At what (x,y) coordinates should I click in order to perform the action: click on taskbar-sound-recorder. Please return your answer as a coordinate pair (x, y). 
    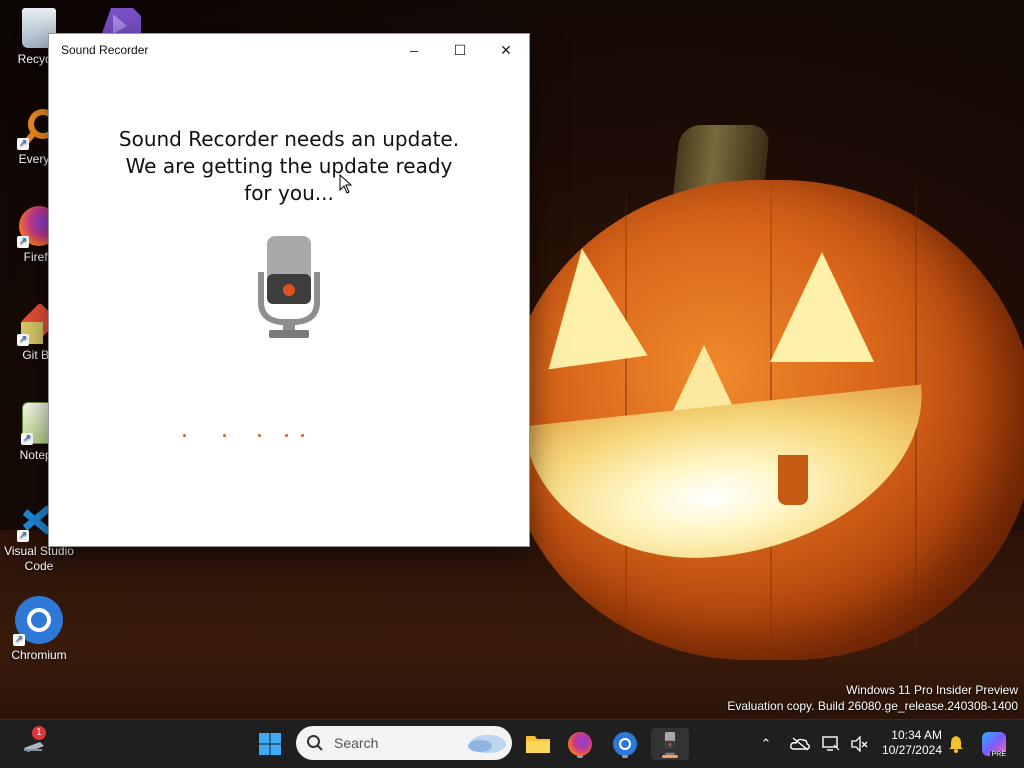
    Looking at the image, I should click on (670, 744).